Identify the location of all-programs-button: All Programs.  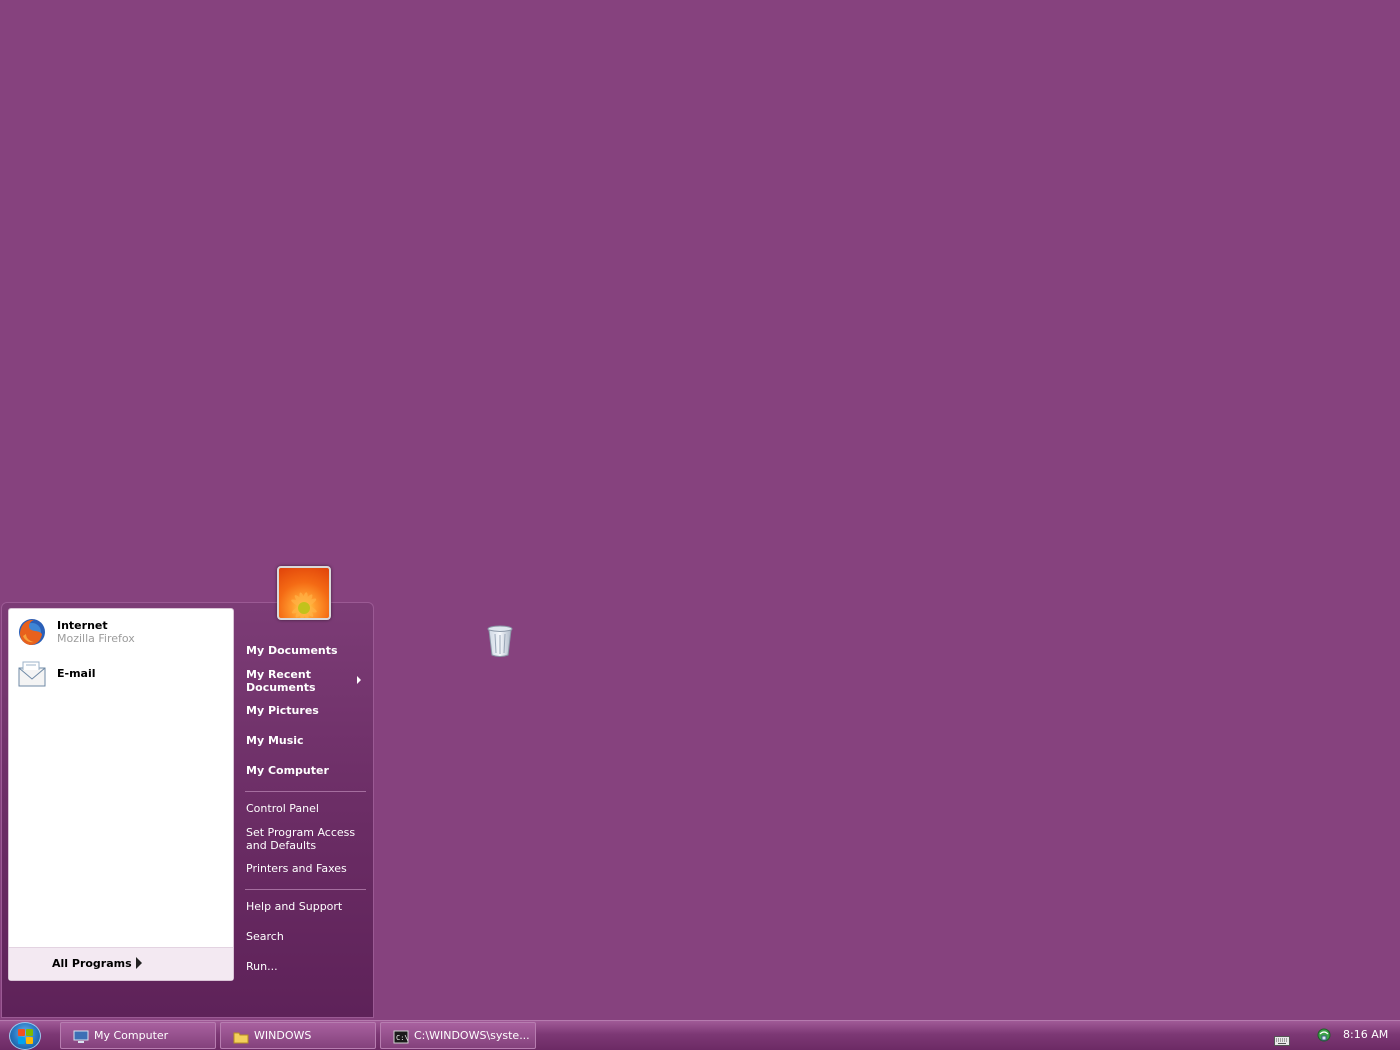
(121, 963).